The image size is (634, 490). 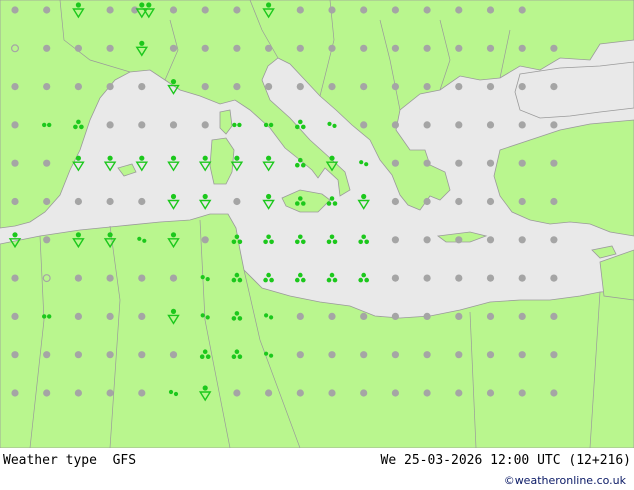 What do you see at coordinates (565, 480) in the screenshot?
I see `credit-link: ©weatheronline.co.uk` at bounding box center [565, 480].